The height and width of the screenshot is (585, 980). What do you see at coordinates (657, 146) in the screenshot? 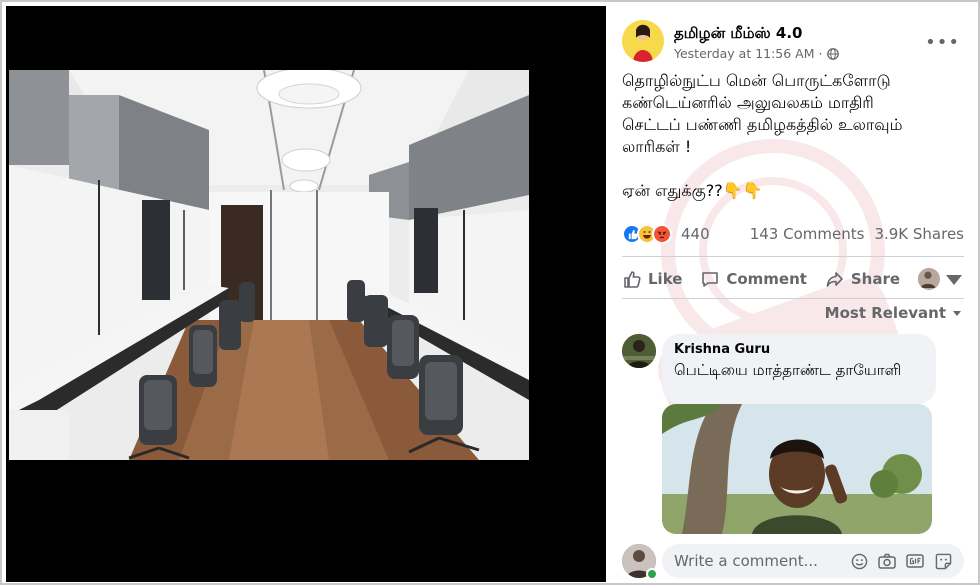
I see `post-text-line: லாரிகள் !` at bounding box center [657, 146].